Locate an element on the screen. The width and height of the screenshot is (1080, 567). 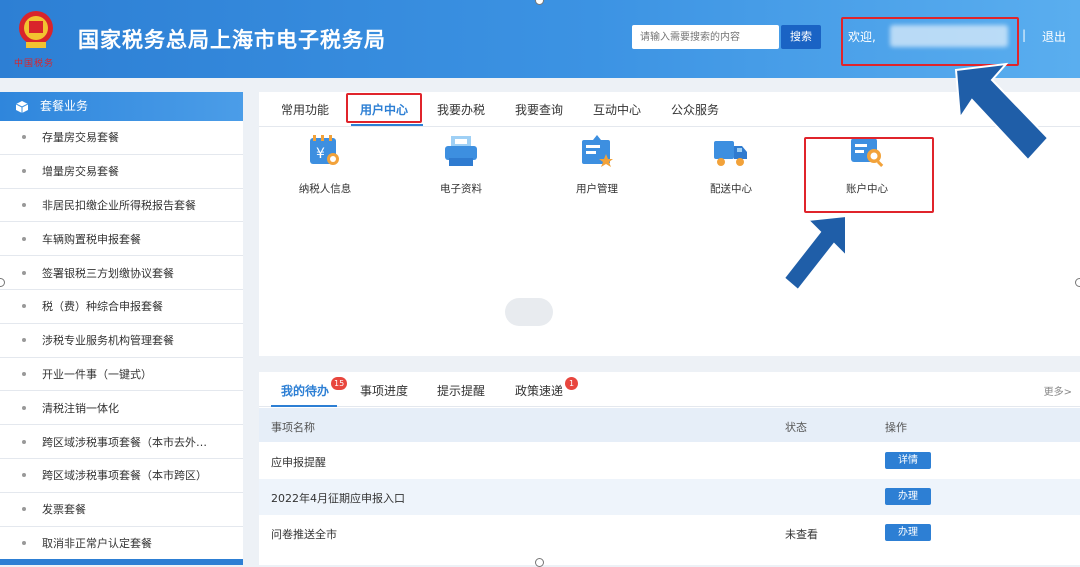
sidebar-item-label: 跨区域涉税事项套餐（本市跨区） is located at coordinates (124, 476).